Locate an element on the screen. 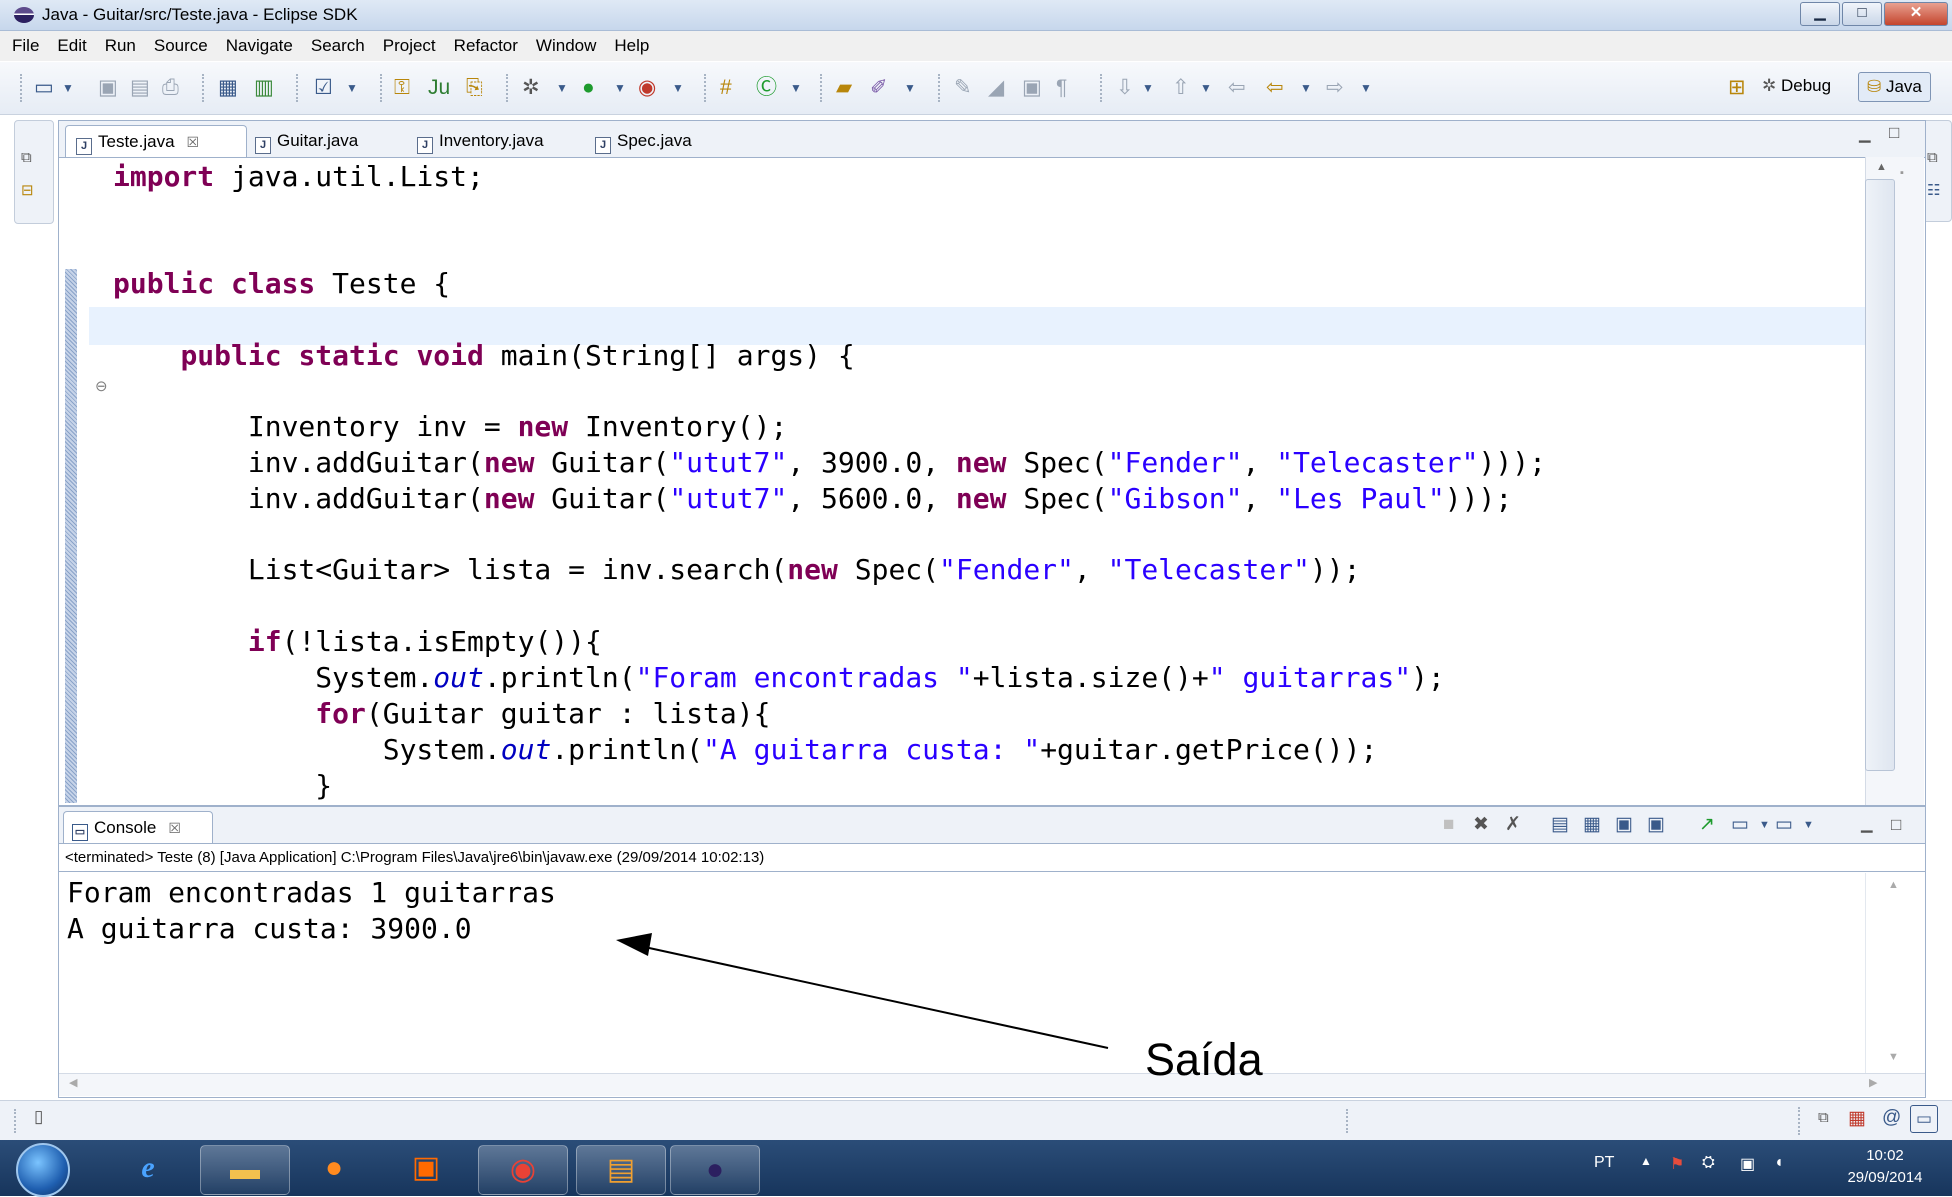 This screenshot has height=1197, width=1952. taskbar-impress: ▤ is located at coordinates (621, 1170).